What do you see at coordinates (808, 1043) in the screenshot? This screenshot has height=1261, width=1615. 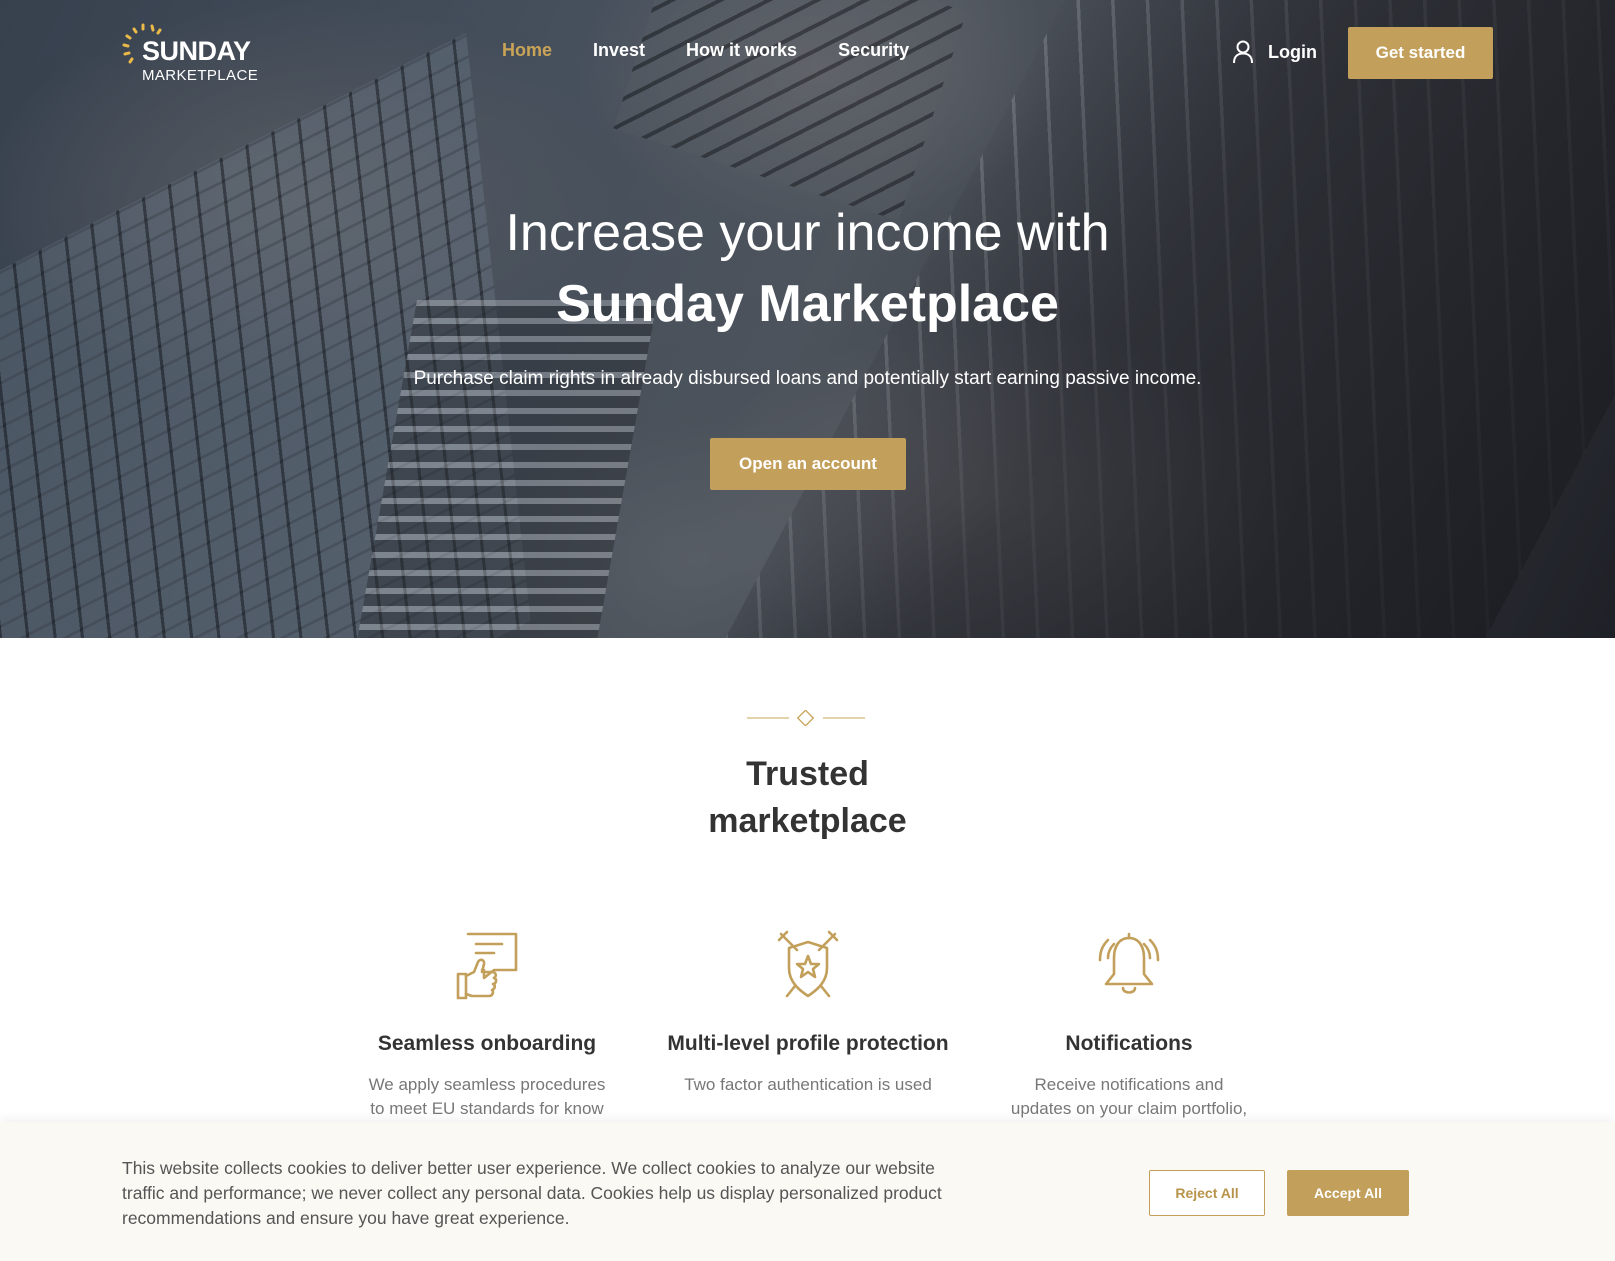 I see `feature-title: Multi-level profile protection` at bounding box center [808, 1043].